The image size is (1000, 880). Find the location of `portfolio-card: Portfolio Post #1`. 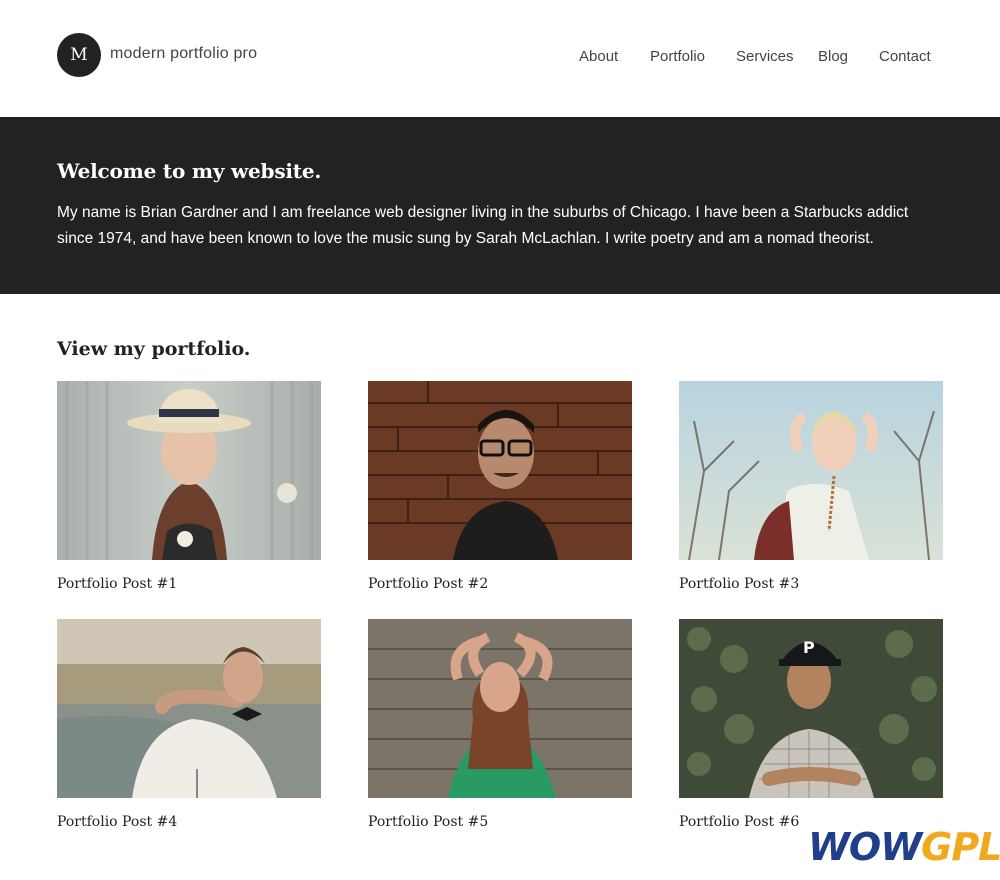

portfolio-card: Portfolio Post #1 is located at coordinates (189, 486).